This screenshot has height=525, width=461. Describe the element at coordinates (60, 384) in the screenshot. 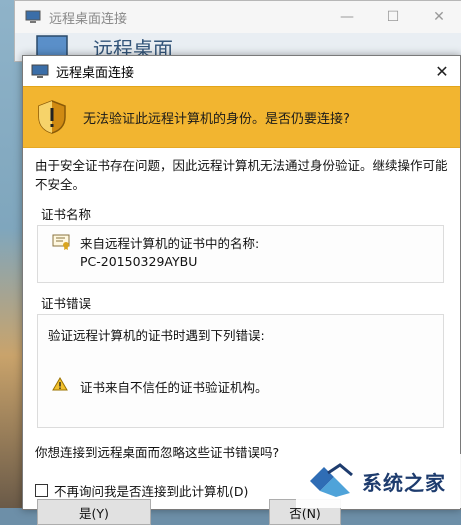

I see `warning-triangle-icon` at that location.